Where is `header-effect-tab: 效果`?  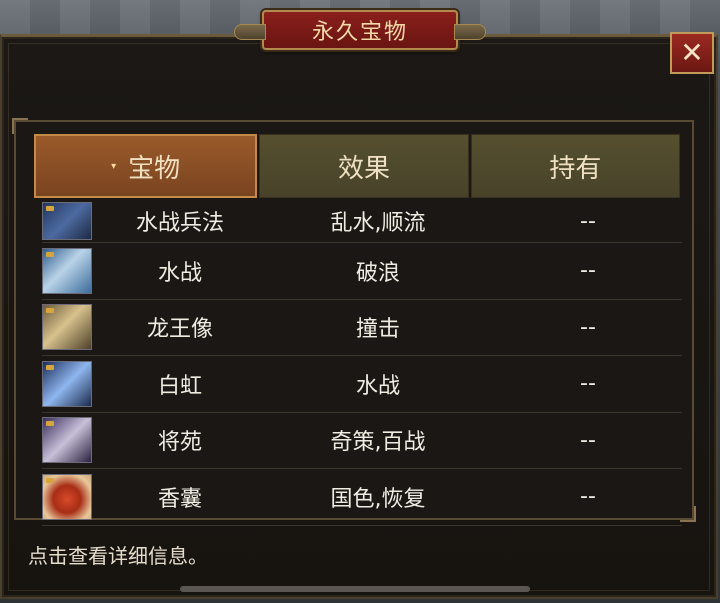 header-effect-tab: 效果 is located at coordinates (364, 166).